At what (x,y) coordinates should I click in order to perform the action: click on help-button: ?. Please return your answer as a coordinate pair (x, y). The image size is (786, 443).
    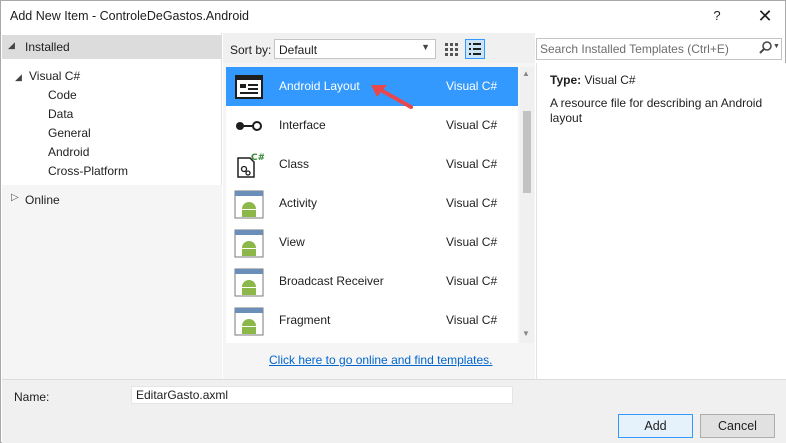
    Looking at the image, I should click on (717, 16).